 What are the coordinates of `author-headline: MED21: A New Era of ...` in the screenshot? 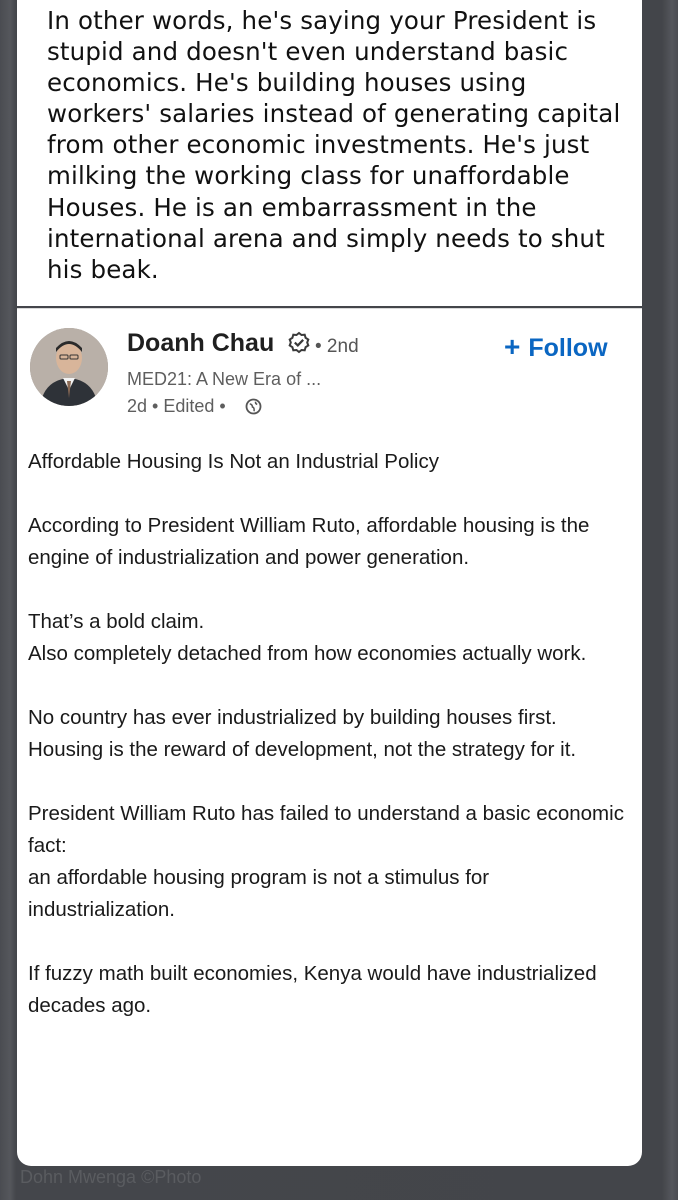 It's located at (224, 379).